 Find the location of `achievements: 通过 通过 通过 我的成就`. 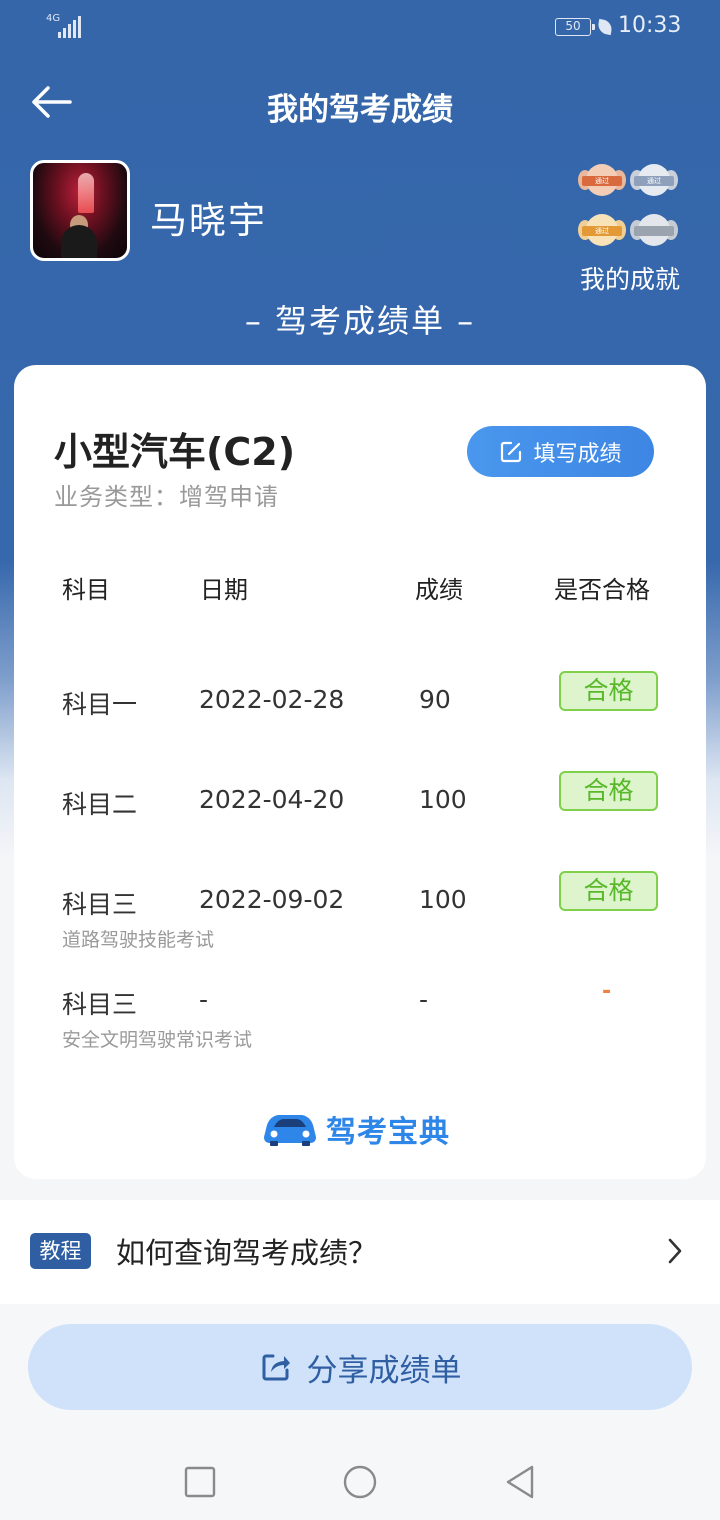

achievements: 通过 通过 通过 我的成就 is located at coordinates (630, 230).